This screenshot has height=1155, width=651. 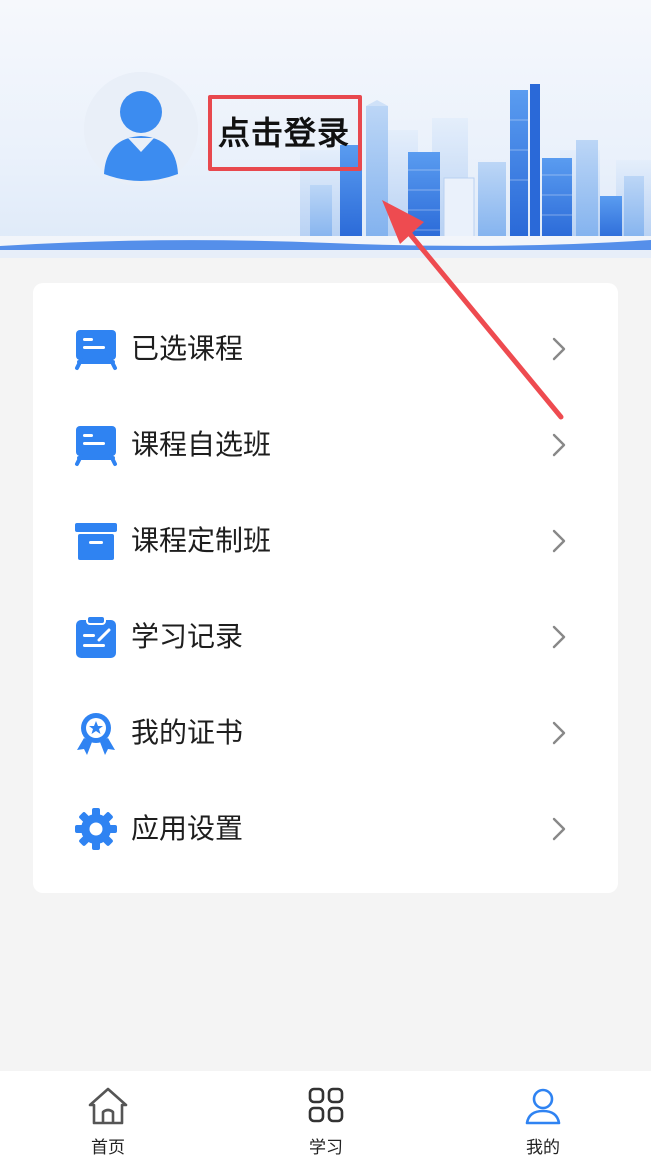 I want to click on menu-item-my-certificates: 我的证书, so click(x=325, y=733).